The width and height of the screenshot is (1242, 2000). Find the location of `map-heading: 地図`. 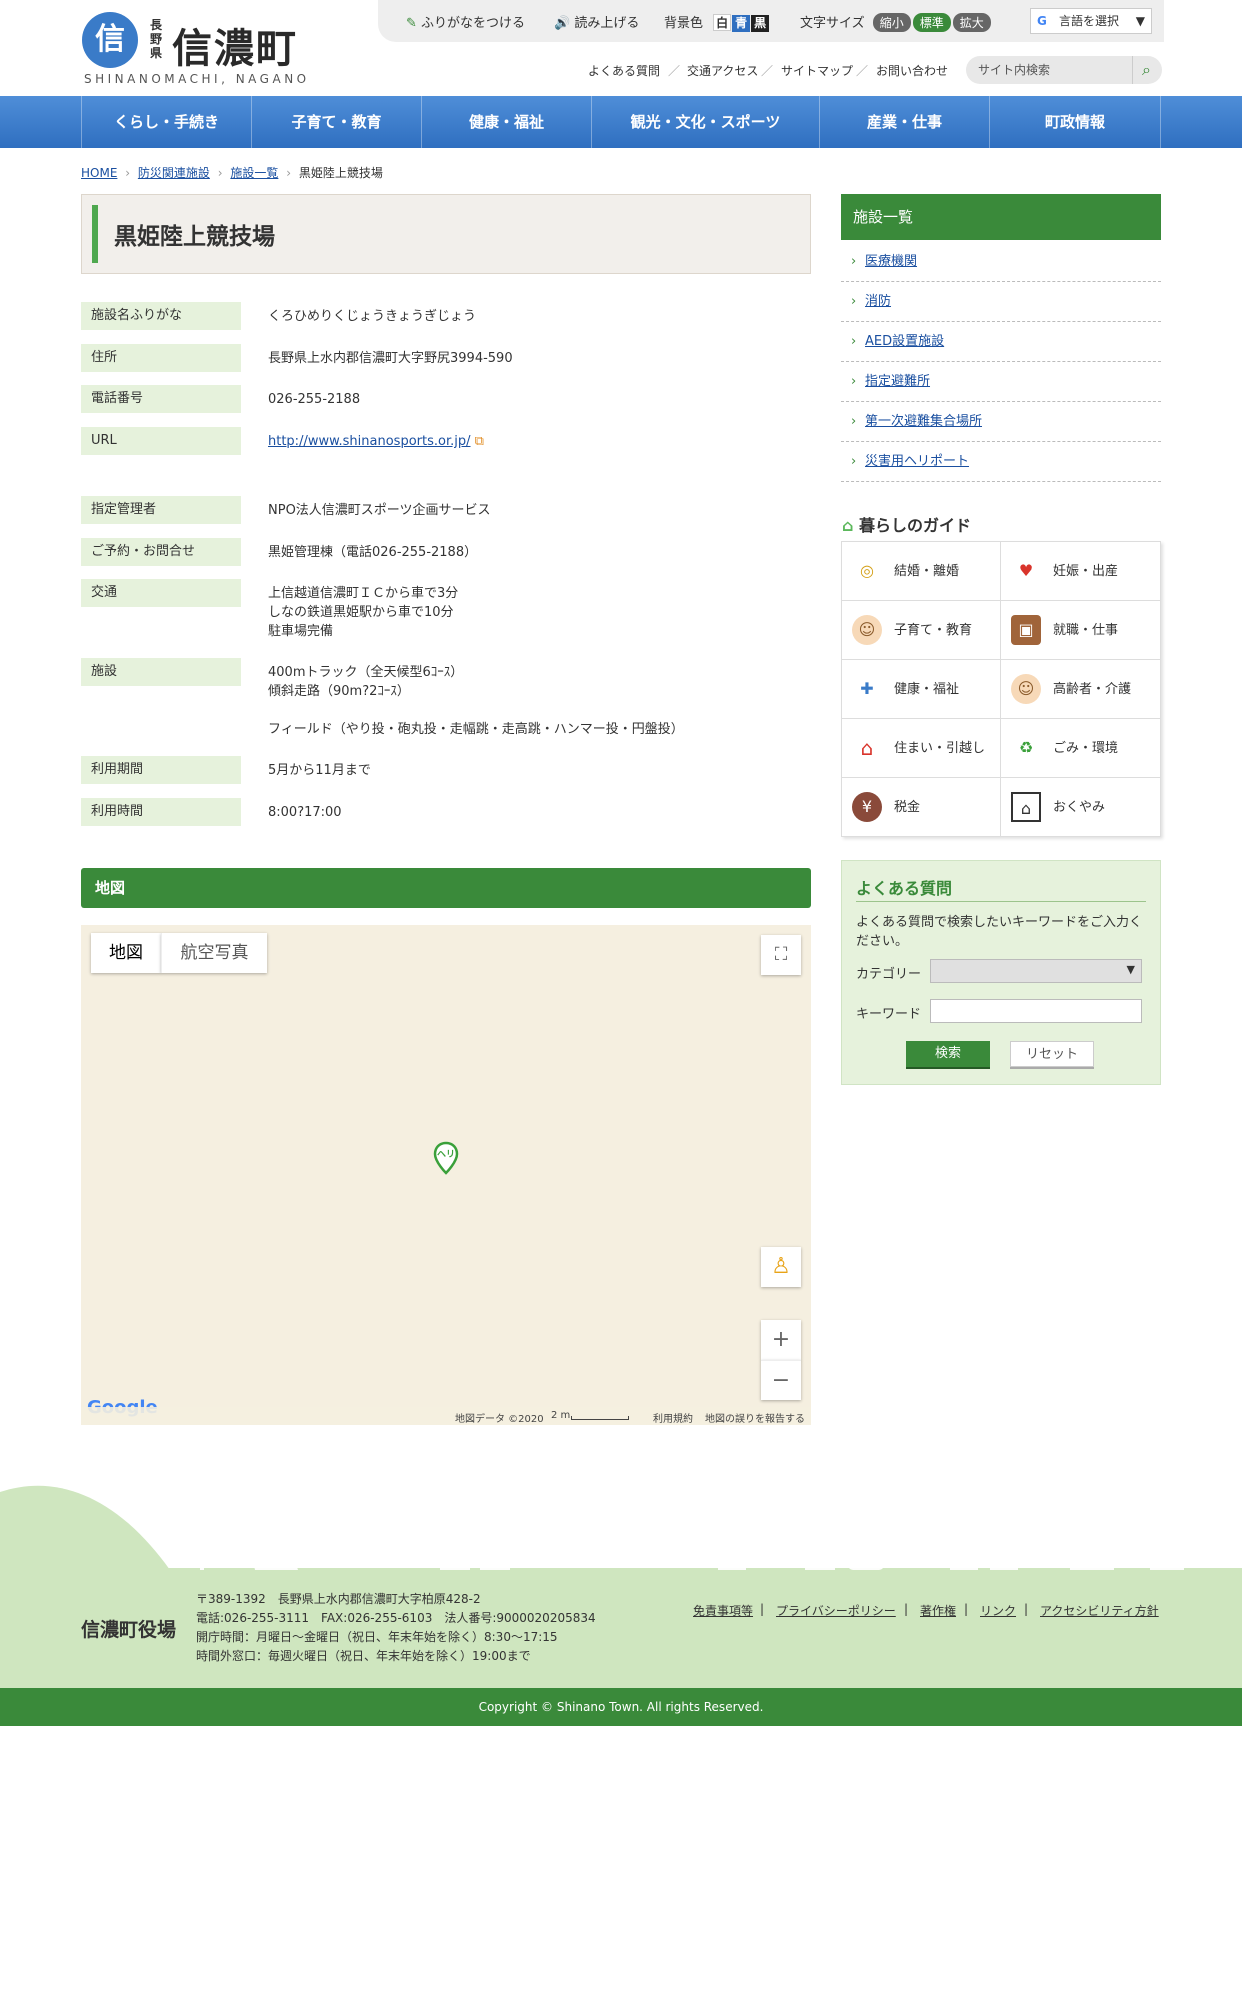

map-heading: 地図 is located at coordinates (446, 888).